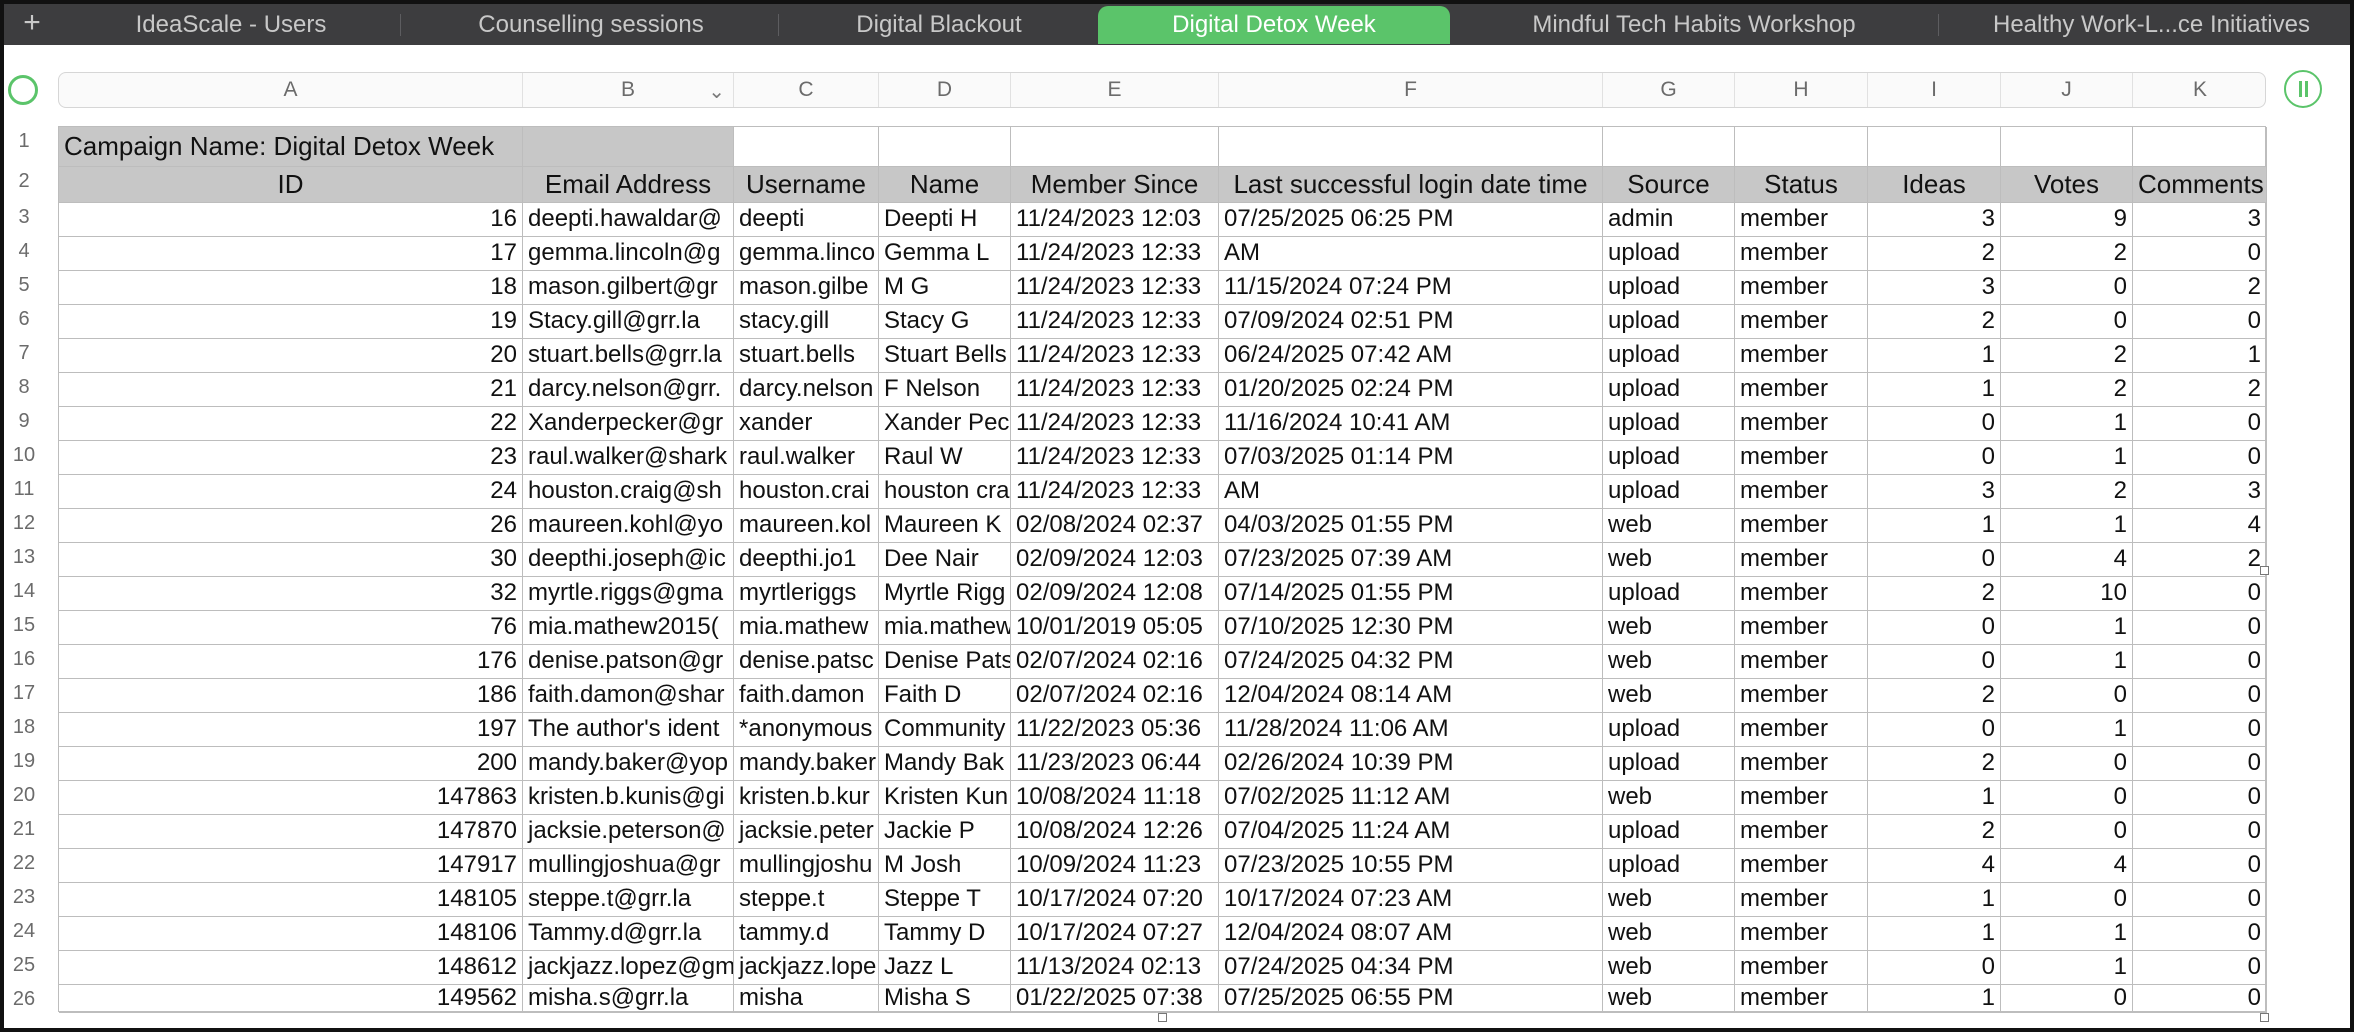 The image size is (2354, 1032). I want to click on table-cell: 10/17/2024 07:23 AM, so click(1411, 900).